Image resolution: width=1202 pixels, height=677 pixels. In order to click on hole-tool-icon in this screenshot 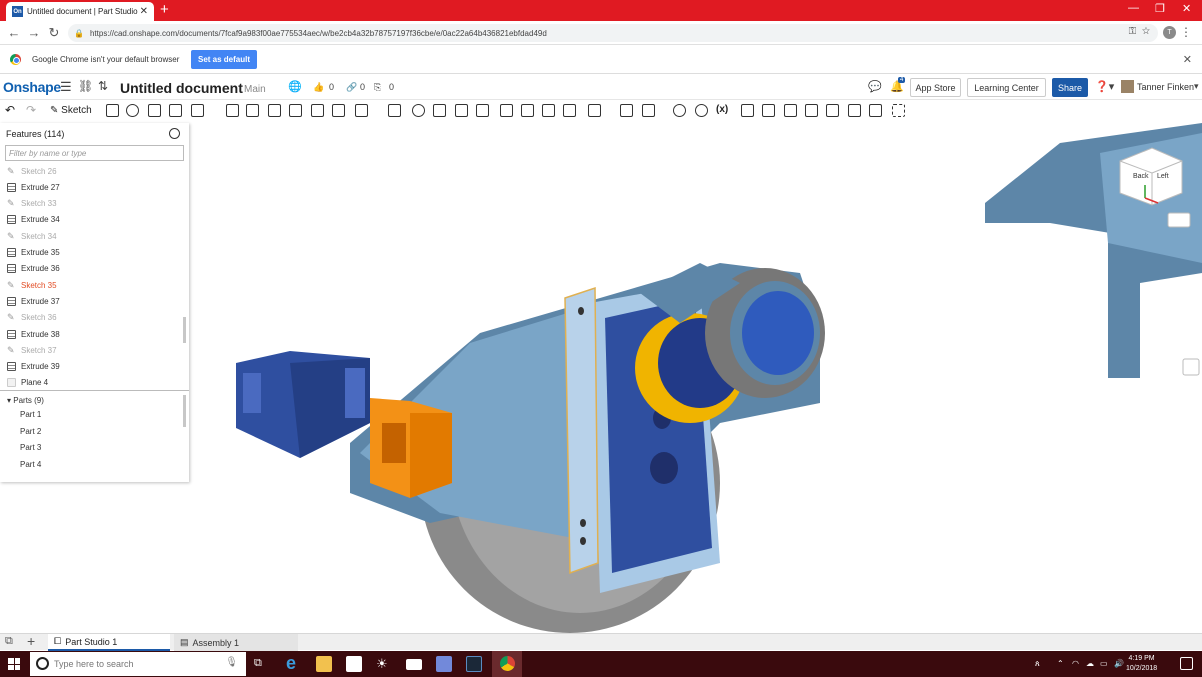, I will do `click(338, 110)`.